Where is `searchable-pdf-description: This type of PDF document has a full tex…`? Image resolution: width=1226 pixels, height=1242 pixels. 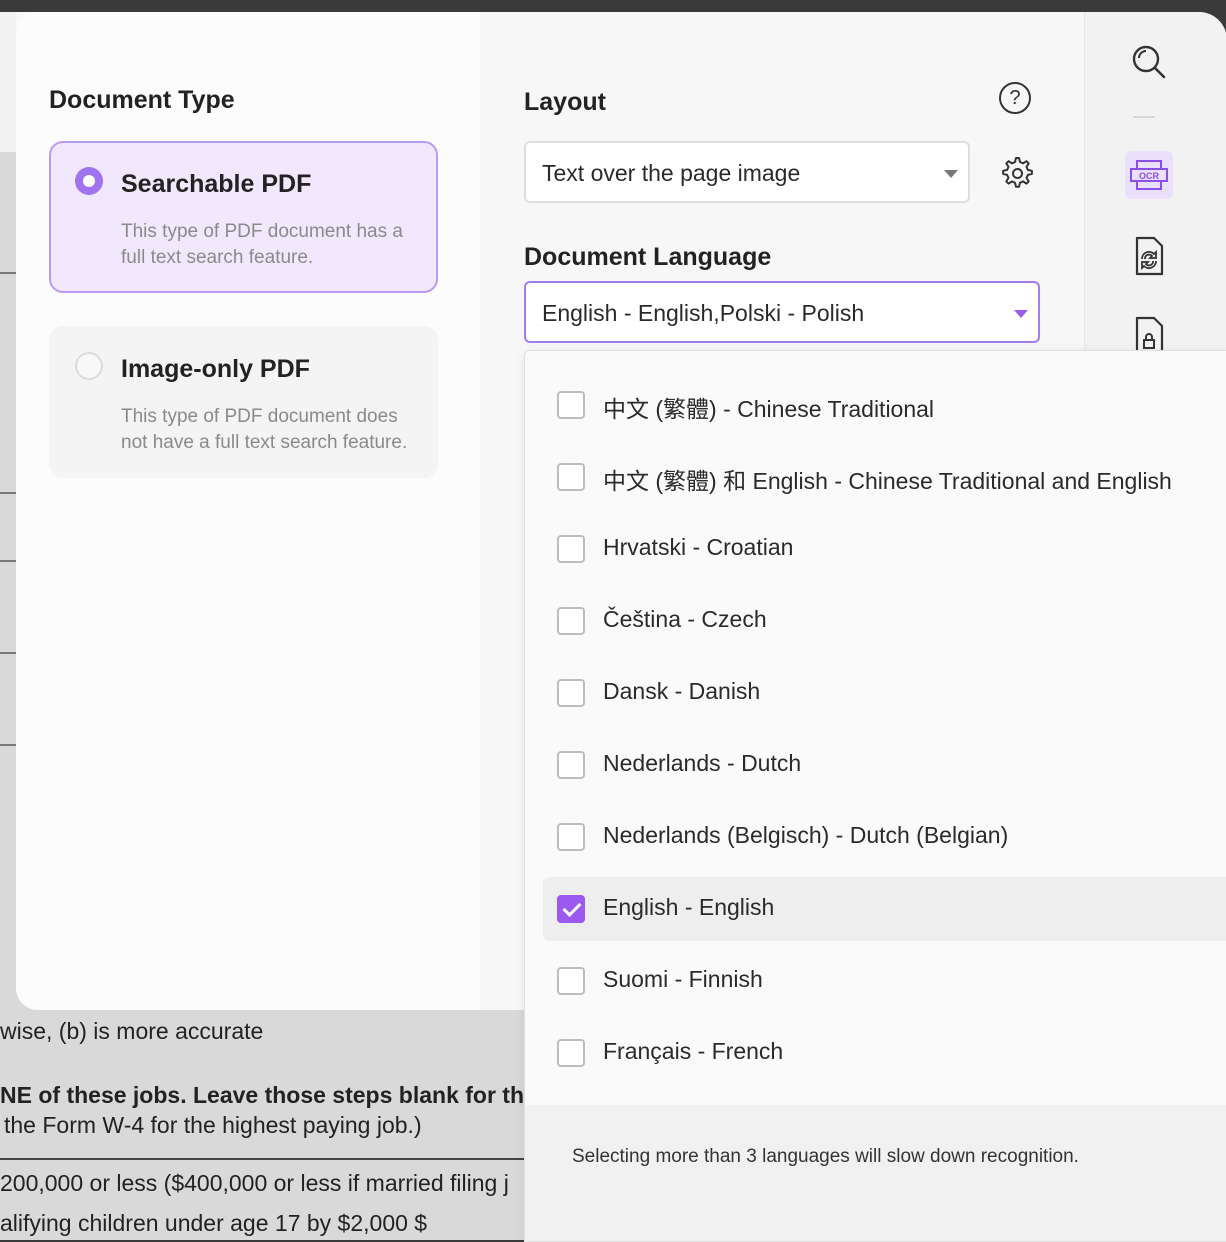
searchable-pdf-description: This type of PDF document has a full tex… is located at coordinates (273, 245).